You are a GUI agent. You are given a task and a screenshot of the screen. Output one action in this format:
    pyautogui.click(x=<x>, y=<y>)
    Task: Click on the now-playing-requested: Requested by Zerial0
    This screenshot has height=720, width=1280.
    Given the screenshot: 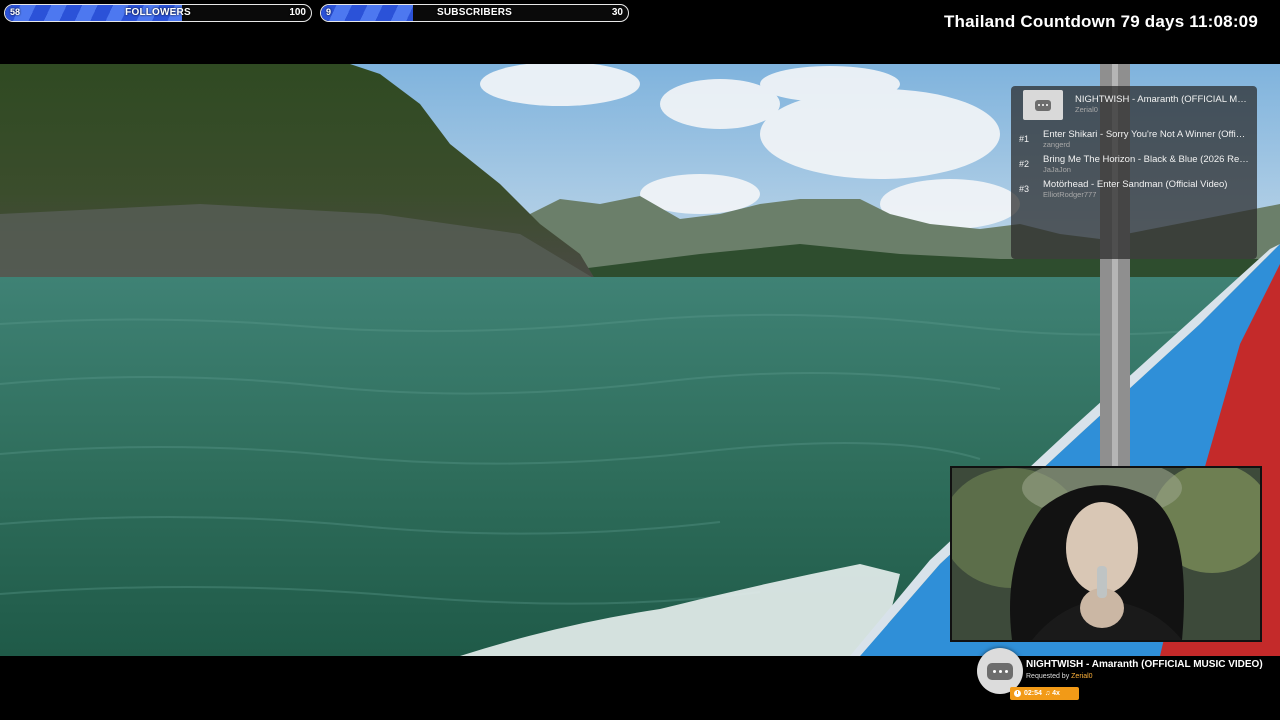 What is the action you would take?
    pyautogui.click(x=1059, y=676)
    